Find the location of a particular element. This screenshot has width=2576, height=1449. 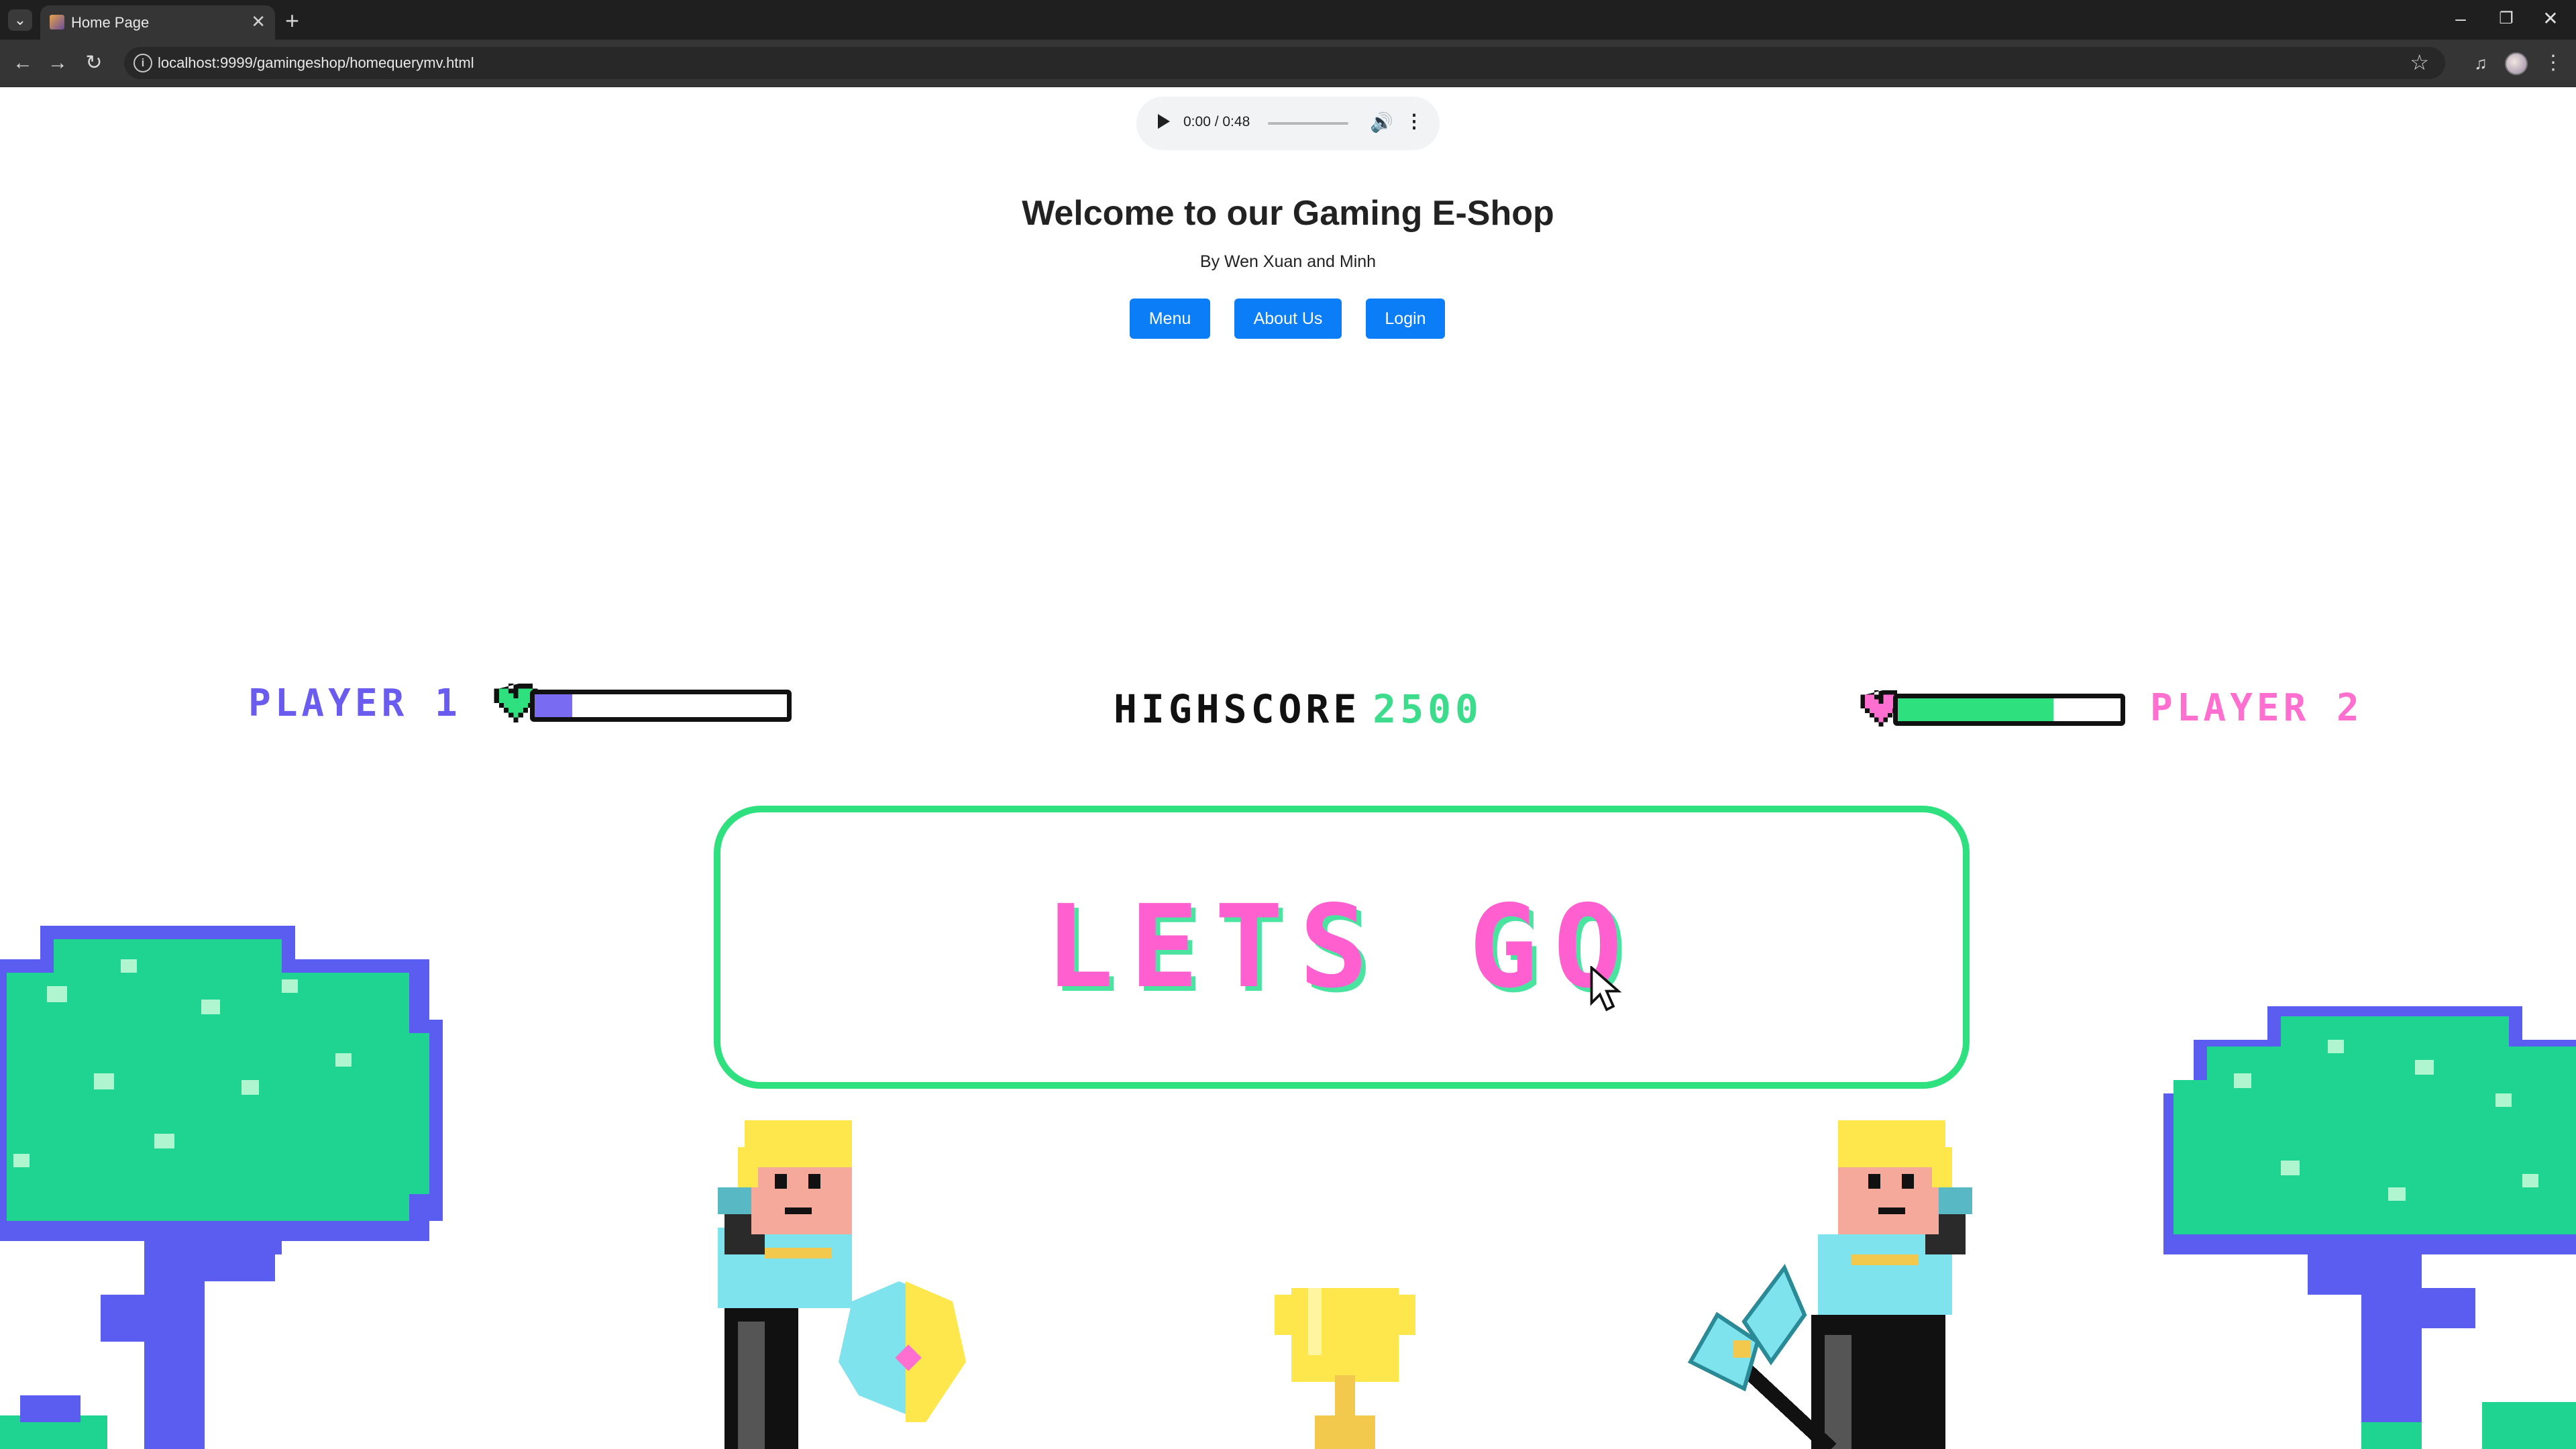

trophy-icon is located at coordinates (1345, 1368).